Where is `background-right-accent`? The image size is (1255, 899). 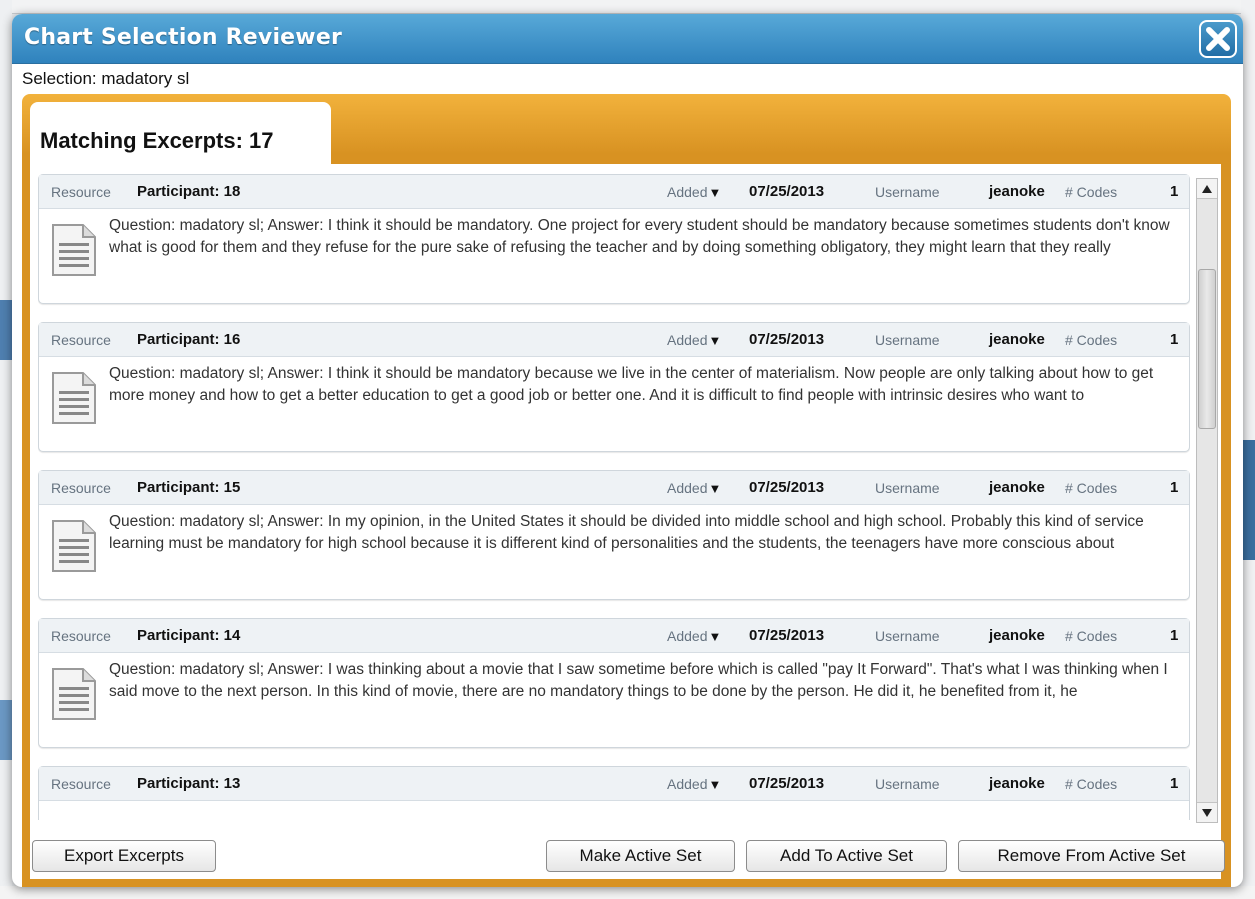
background-right-accent is located at coordinates (1248, 500).